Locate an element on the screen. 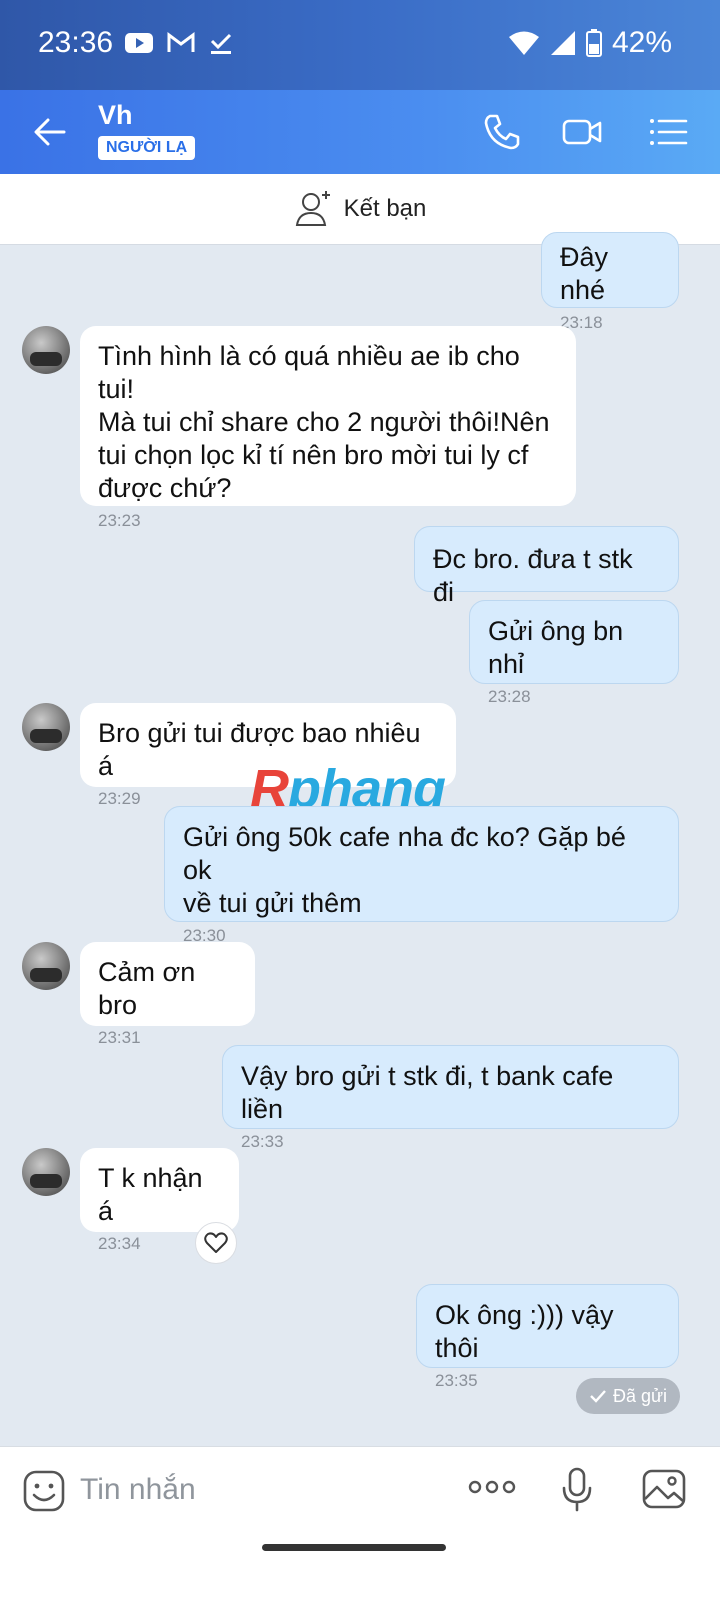 The image size is (720, 1601). contact-name: Vh is located at coordinates (115, 115).